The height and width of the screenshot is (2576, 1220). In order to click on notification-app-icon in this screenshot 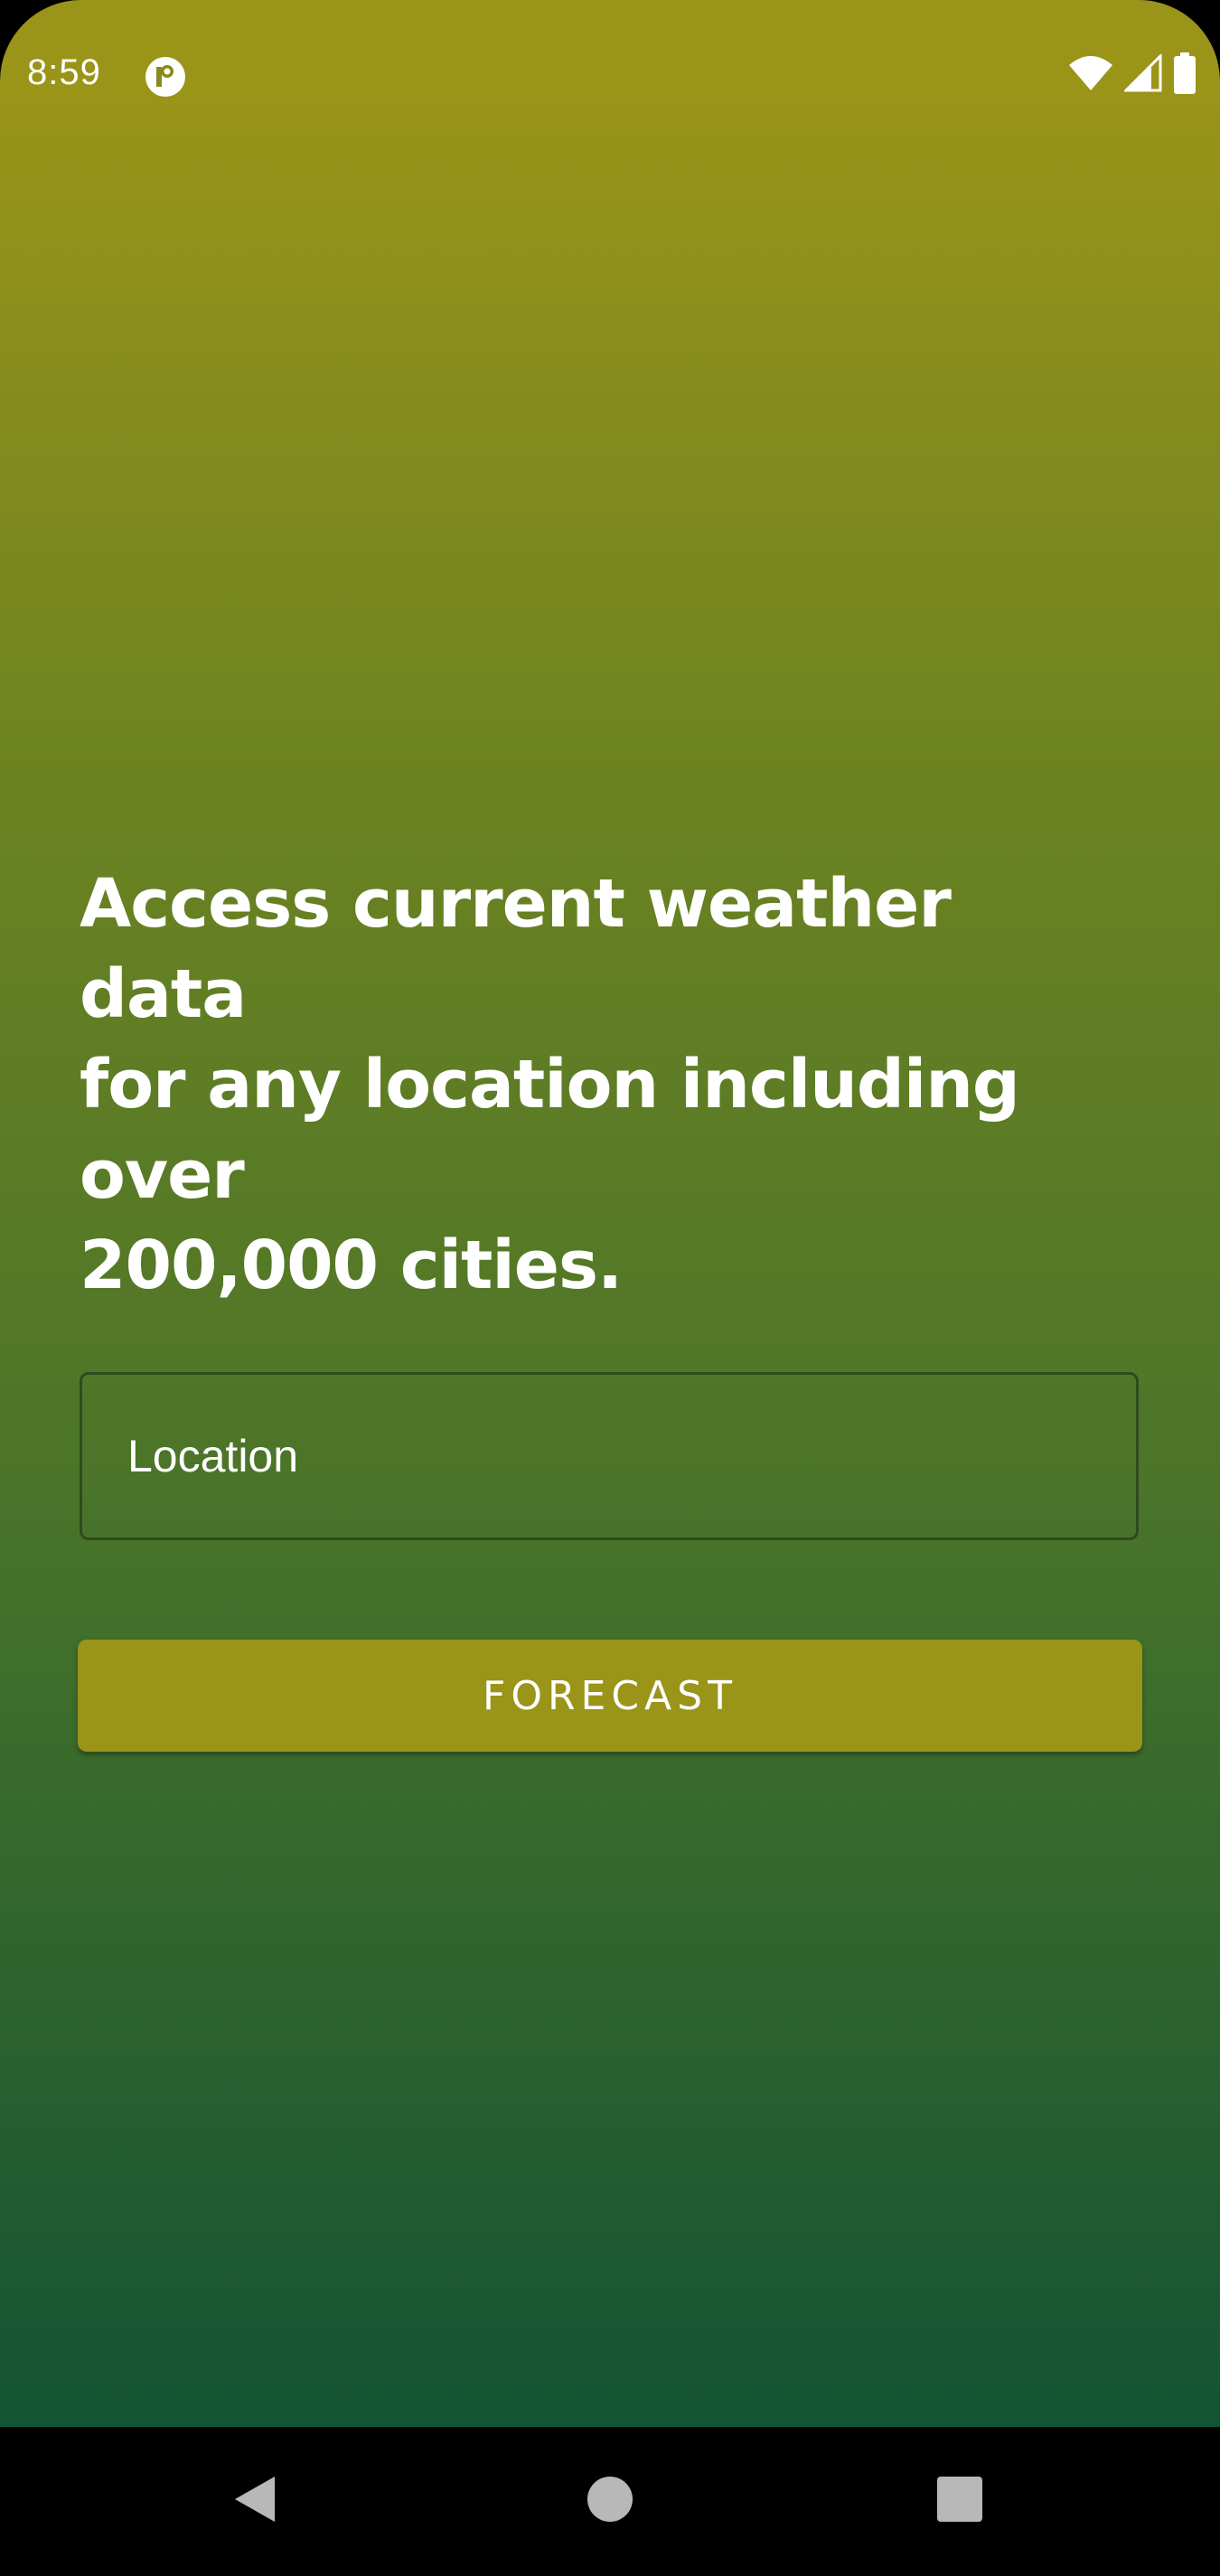, I will do `click(165, 77)`.